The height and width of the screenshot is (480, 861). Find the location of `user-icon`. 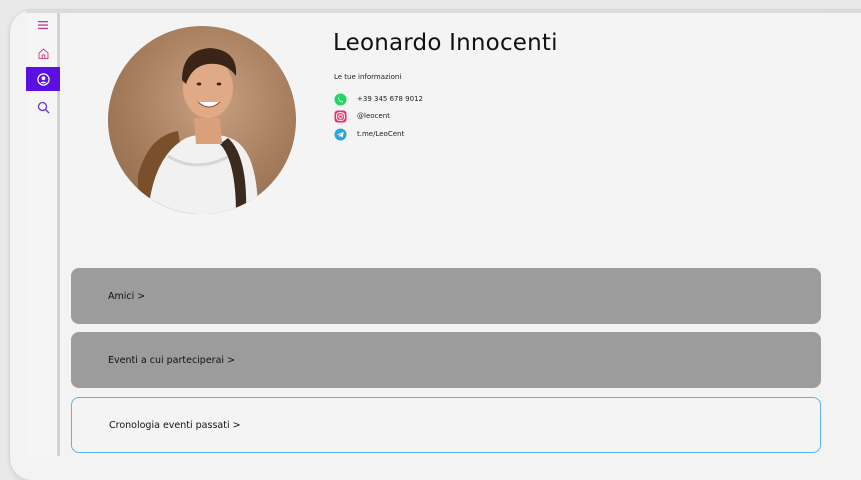

user-icon is located at coordinates (43, 79).